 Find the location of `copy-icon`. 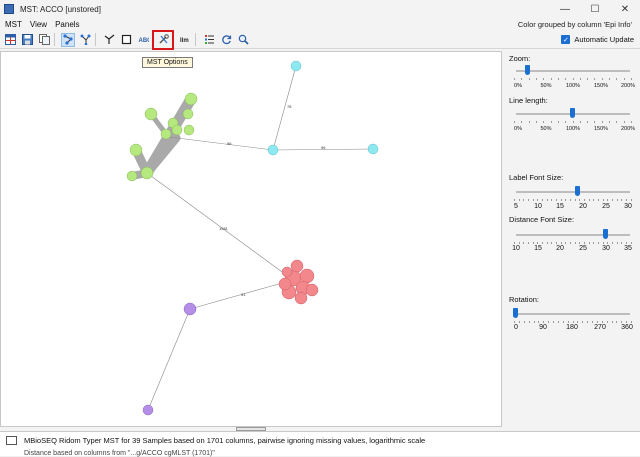

copy-icon is located at coordinates (44, 40).